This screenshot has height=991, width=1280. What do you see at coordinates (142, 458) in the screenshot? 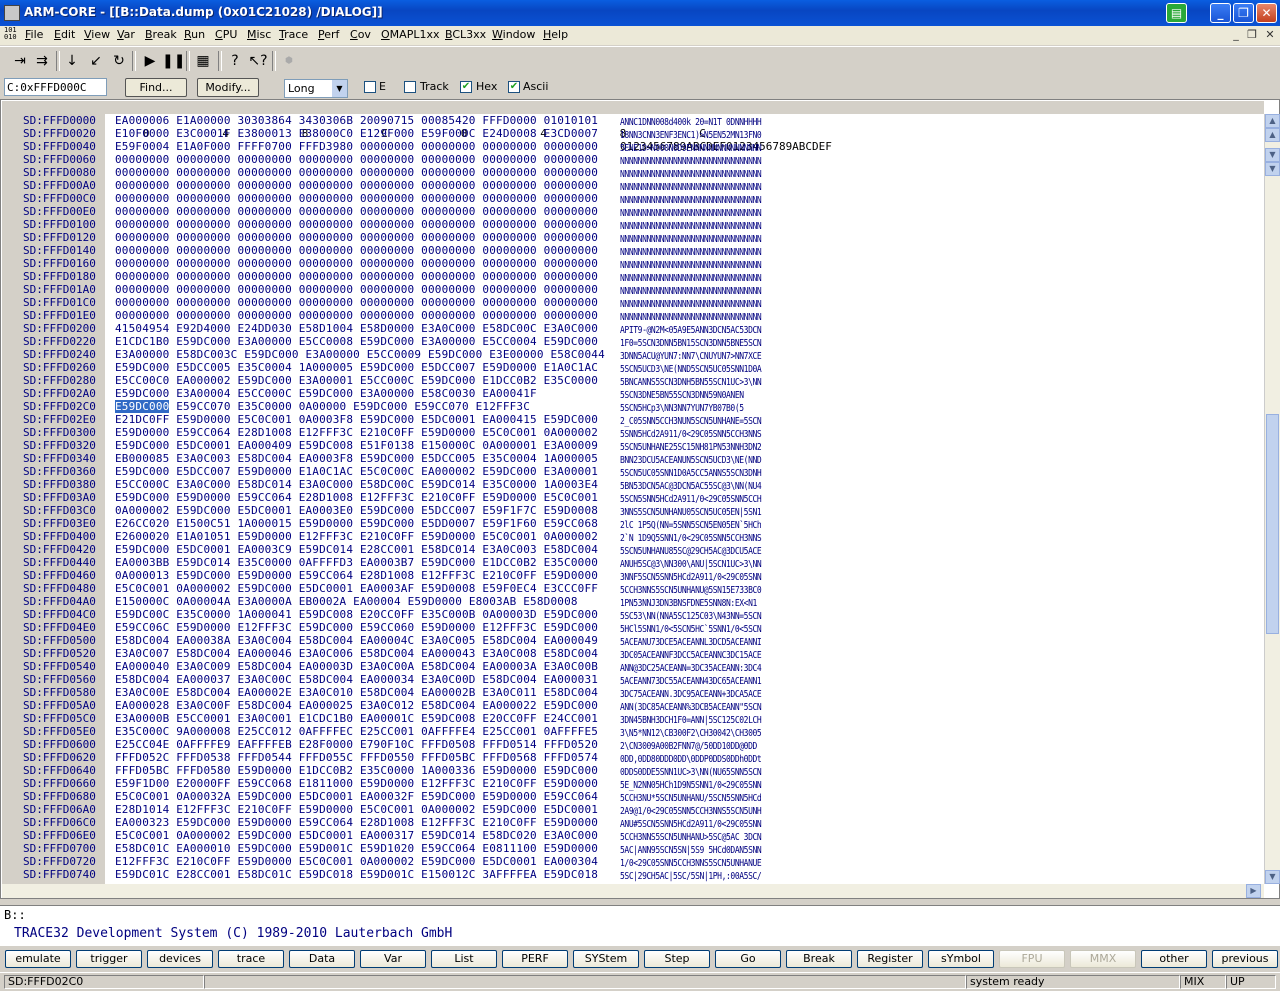
I see `hex-word: EB000085` at bounding box center [142, 458].